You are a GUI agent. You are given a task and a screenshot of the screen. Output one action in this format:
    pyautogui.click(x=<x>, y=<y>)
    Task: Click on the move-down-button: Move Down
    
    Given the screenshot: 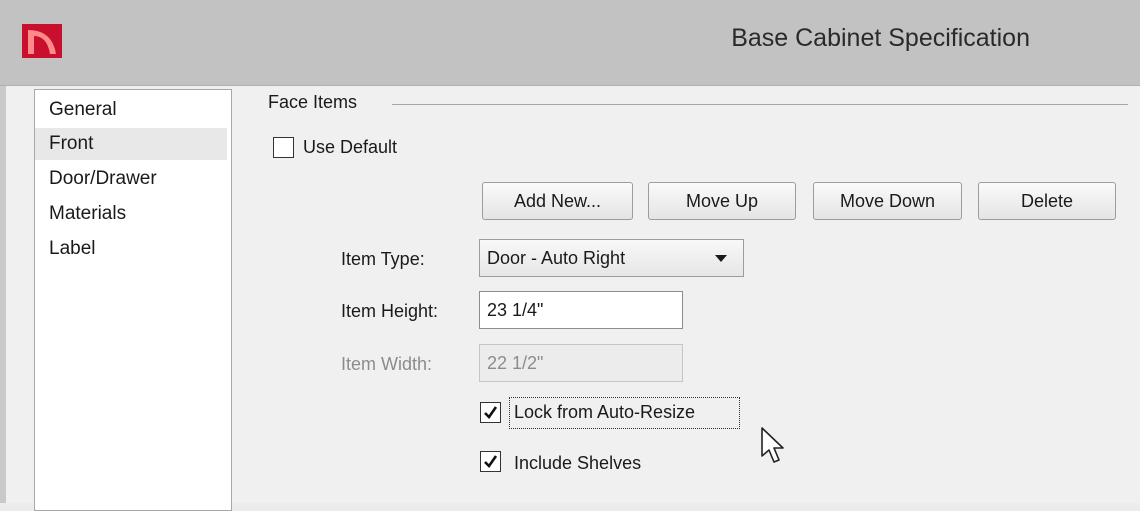 What is the action you would take?
    pyautogui.click(x=887, y=201)
    